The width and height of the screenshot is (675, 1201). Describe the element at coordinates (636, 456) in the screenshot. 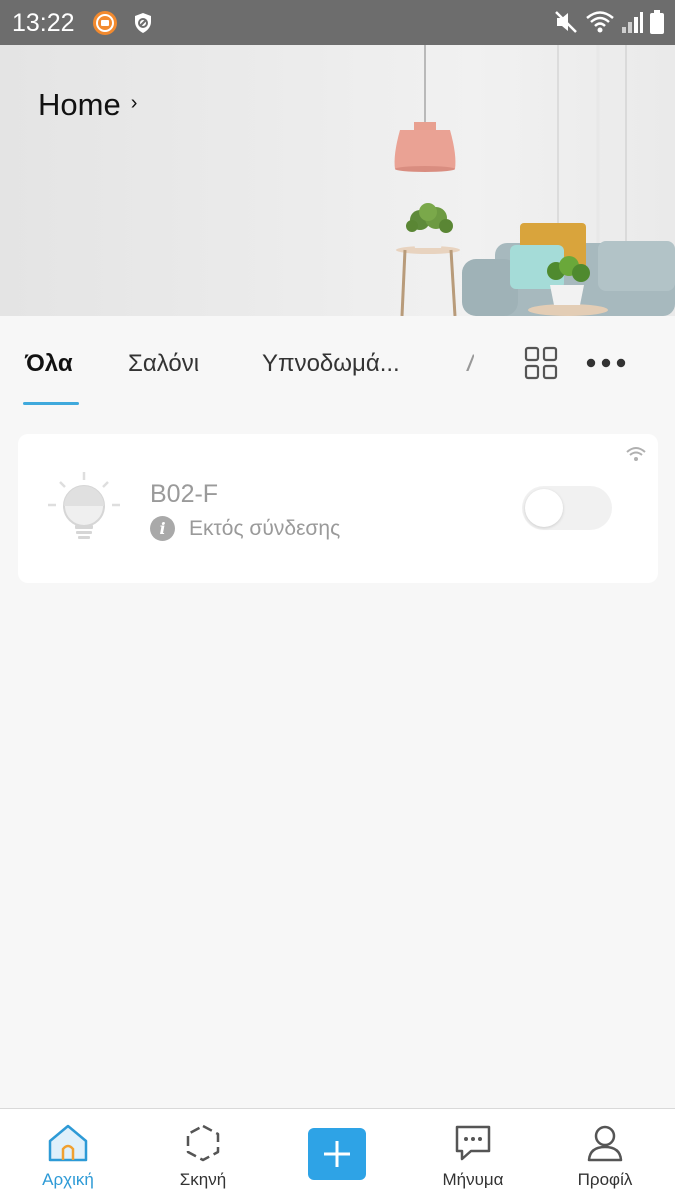

I see `wifi-signal-icon` at that location.